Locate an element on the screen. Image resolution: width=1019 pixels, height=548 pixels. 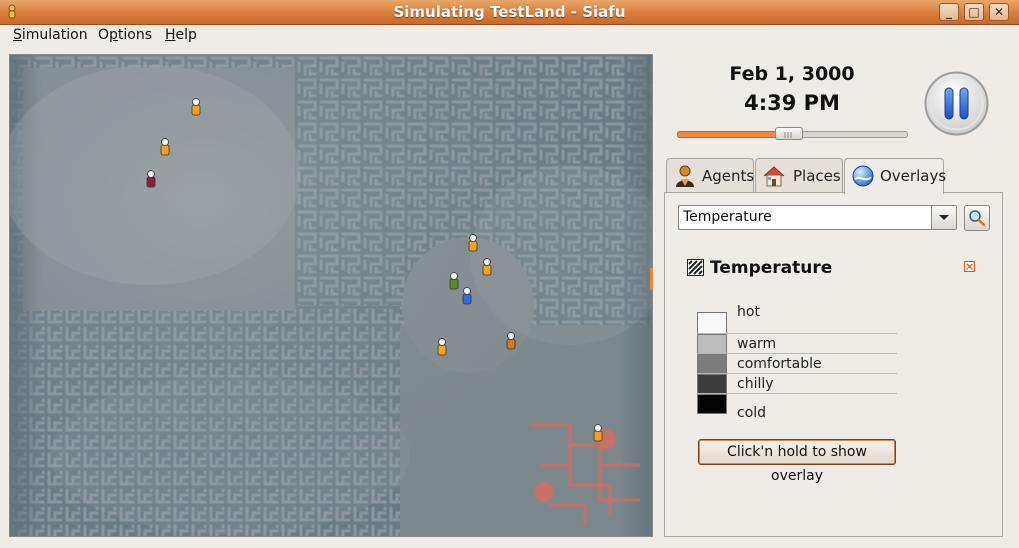
legend-label-chilly: chilly is located at coordinates (755, 384).